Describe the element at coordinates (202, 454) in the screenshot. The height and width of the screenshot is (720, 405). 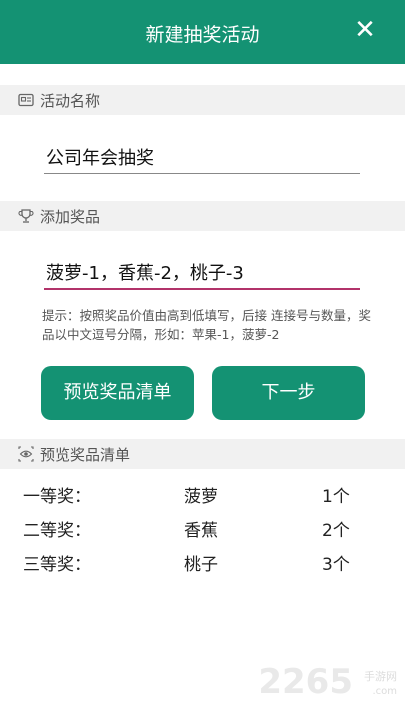
I see `section-header-preview: 预览奖品清单` at that location.